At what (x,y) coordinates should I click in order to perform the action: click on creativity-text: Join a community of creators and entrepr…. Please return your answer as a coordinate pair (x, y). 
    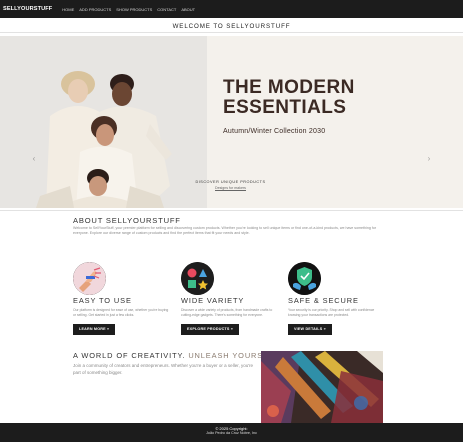
    Looking at the image, I should click on (163, 369).